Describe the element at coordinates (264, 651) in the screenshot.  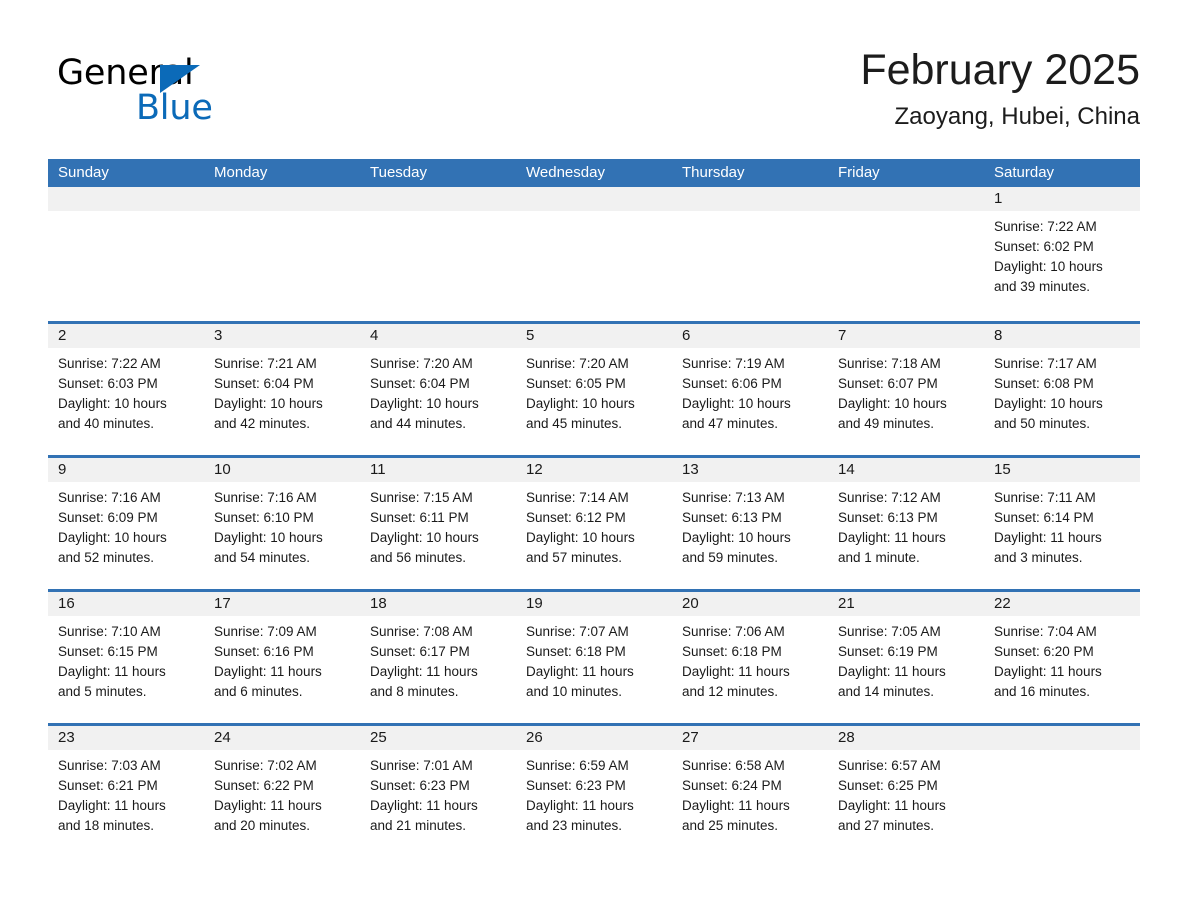
I see `sunset-text: Sunset: 6:16 PM` at that location.